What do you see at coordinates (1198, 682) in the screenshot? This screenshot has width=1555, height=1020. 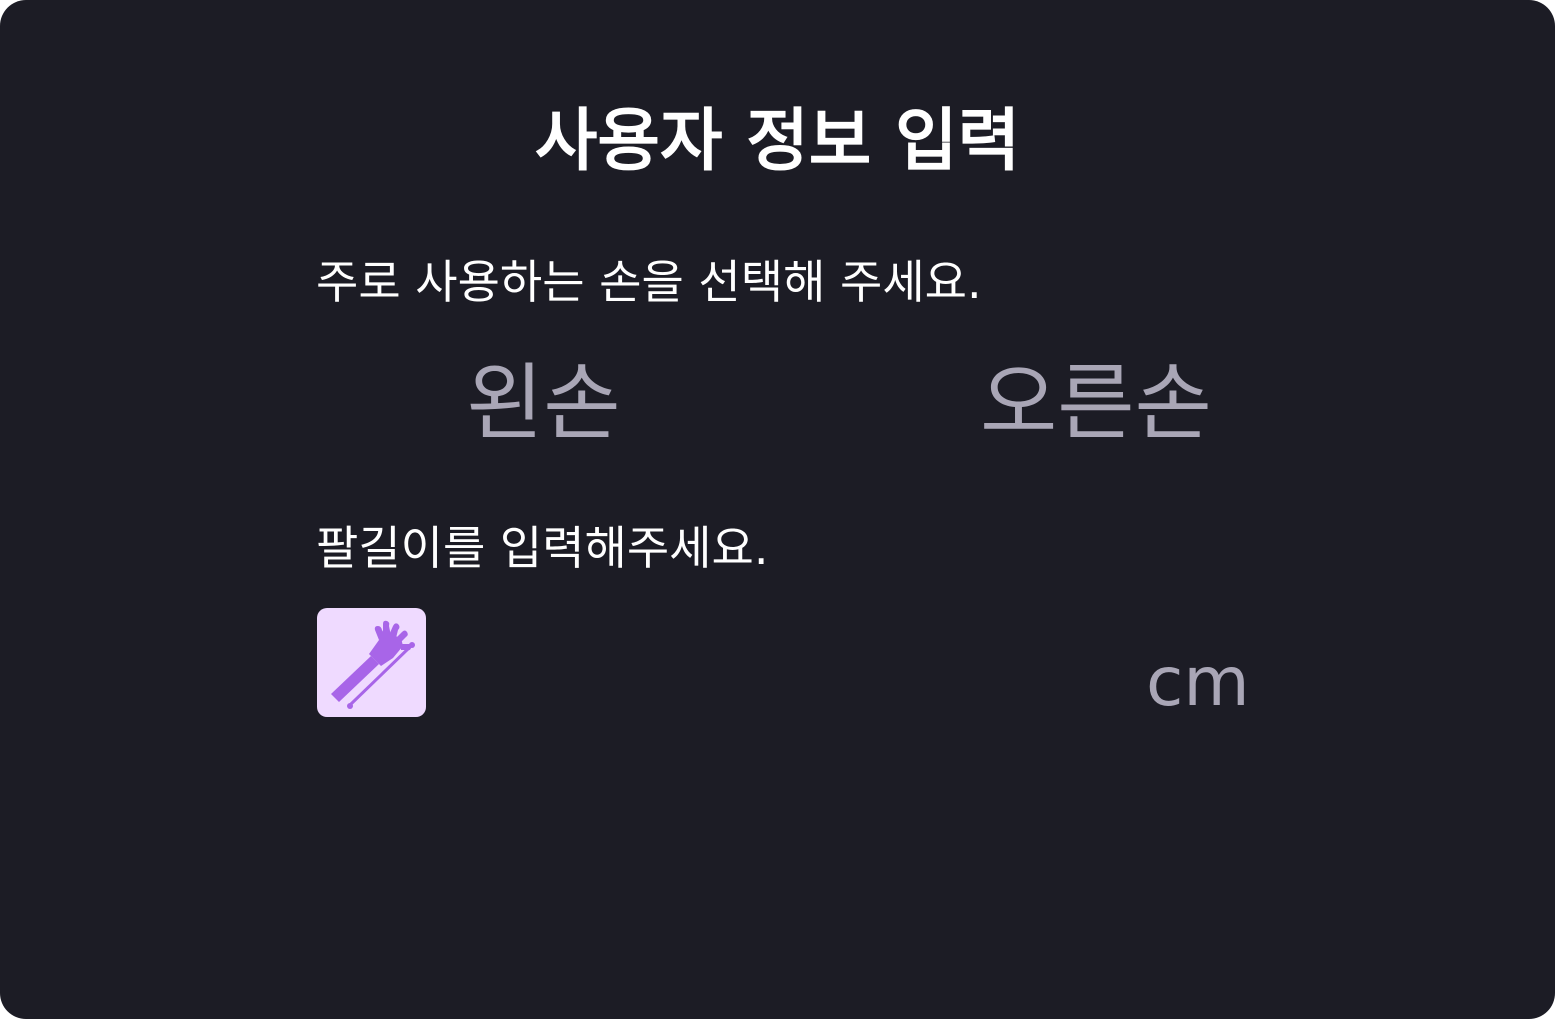 I see `arm-length-unit: cm` at bounding box center [1198, 682].